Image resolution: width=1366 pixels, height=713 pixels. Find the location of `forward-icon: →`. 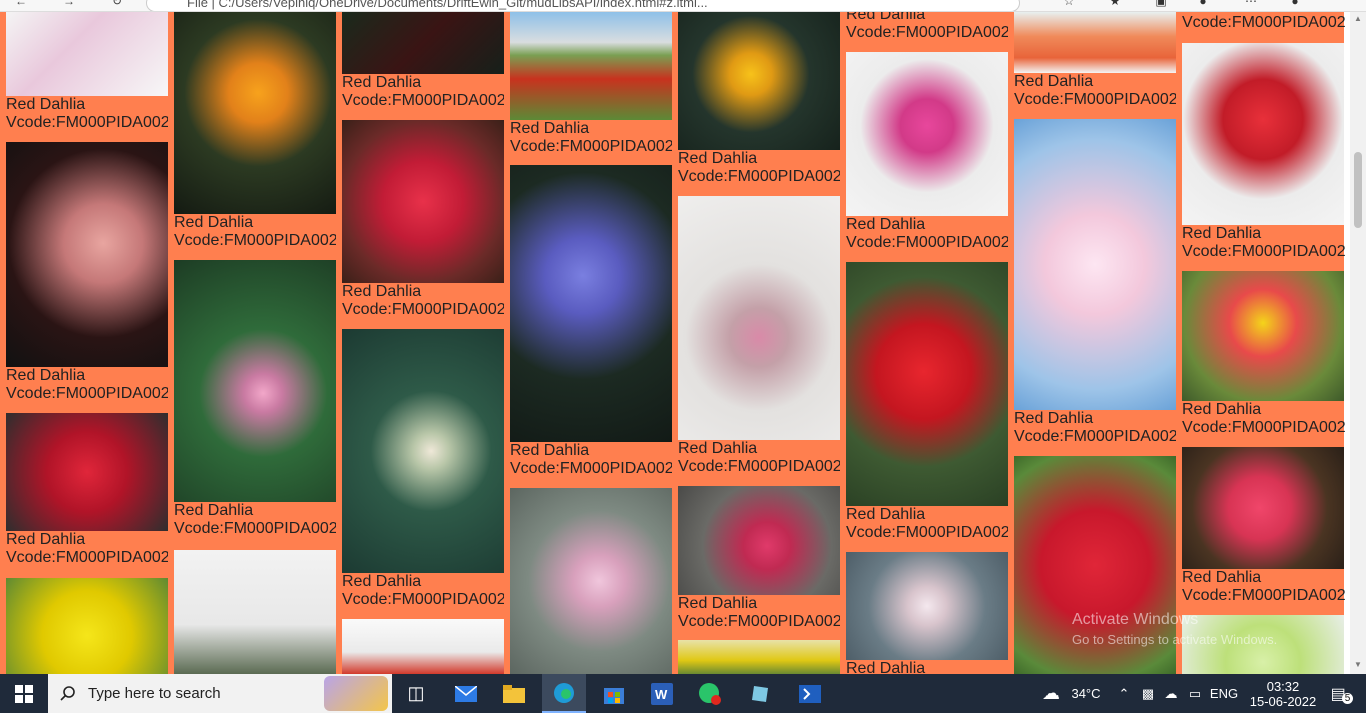

forward-icon: → is located at coordinates (69, 5).